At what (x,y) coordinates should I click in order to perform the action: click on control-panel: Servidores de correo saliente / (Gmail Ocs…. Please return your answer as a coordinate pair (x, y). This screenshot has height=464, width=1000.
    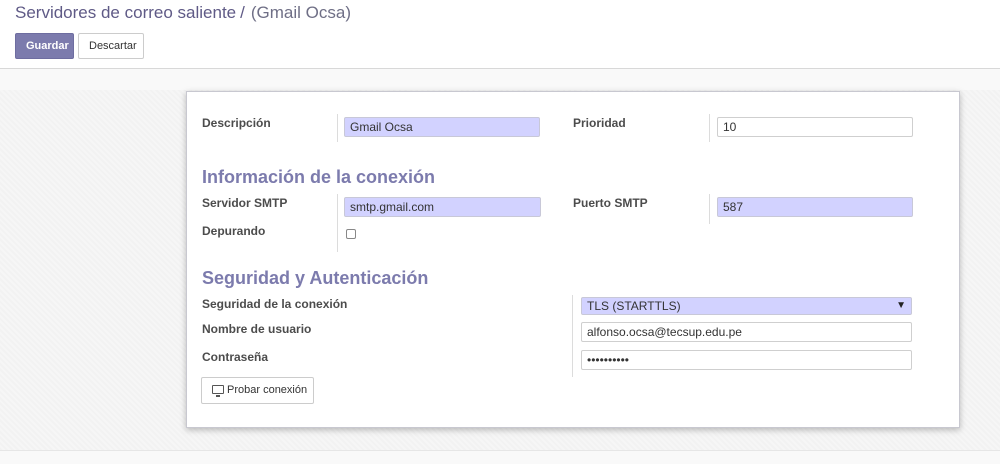
    Looking at the image, I should click on (500, 34).